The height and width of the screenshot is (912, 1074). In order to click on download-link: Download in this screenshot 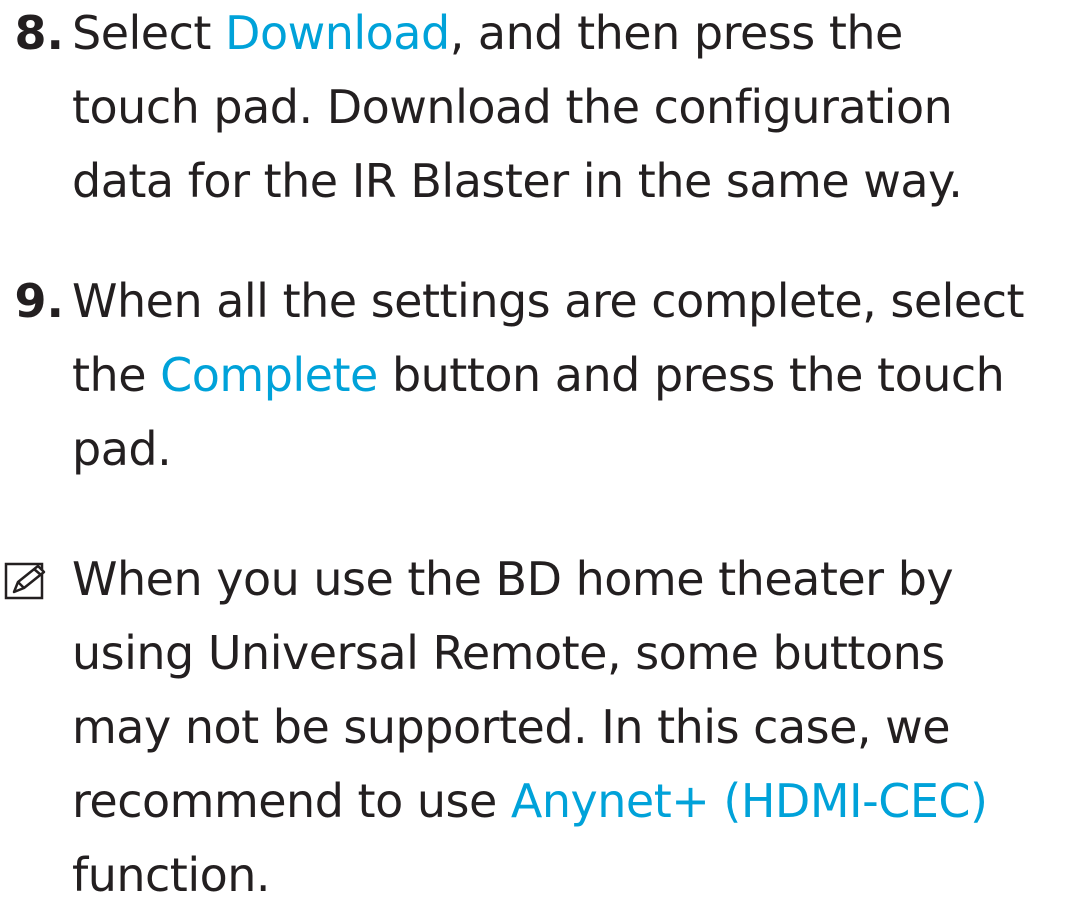, I will do `click(337, 33)`.